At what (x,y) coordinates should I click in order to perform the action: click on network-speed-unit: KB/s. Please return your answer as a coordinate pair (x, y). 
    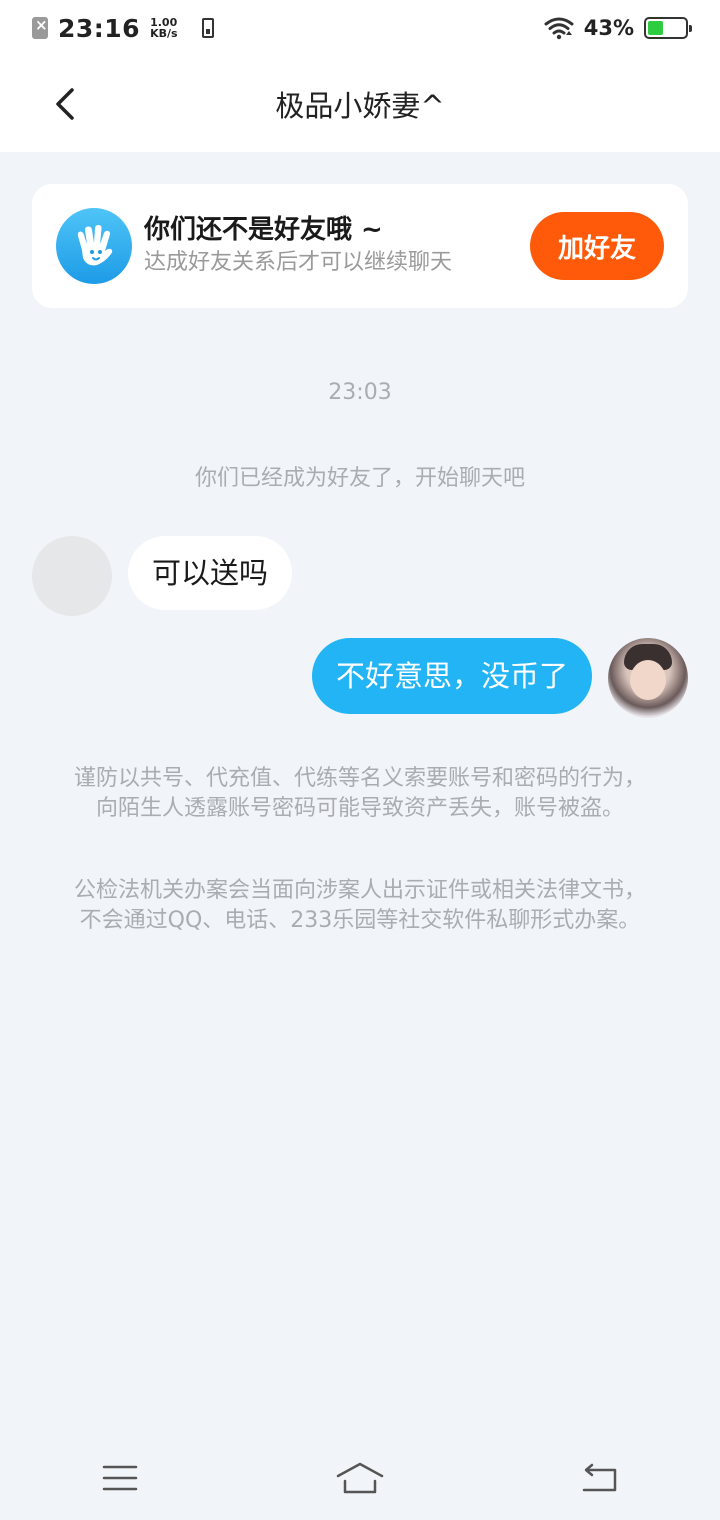
    Looking at the image, I should click on (164, 33).